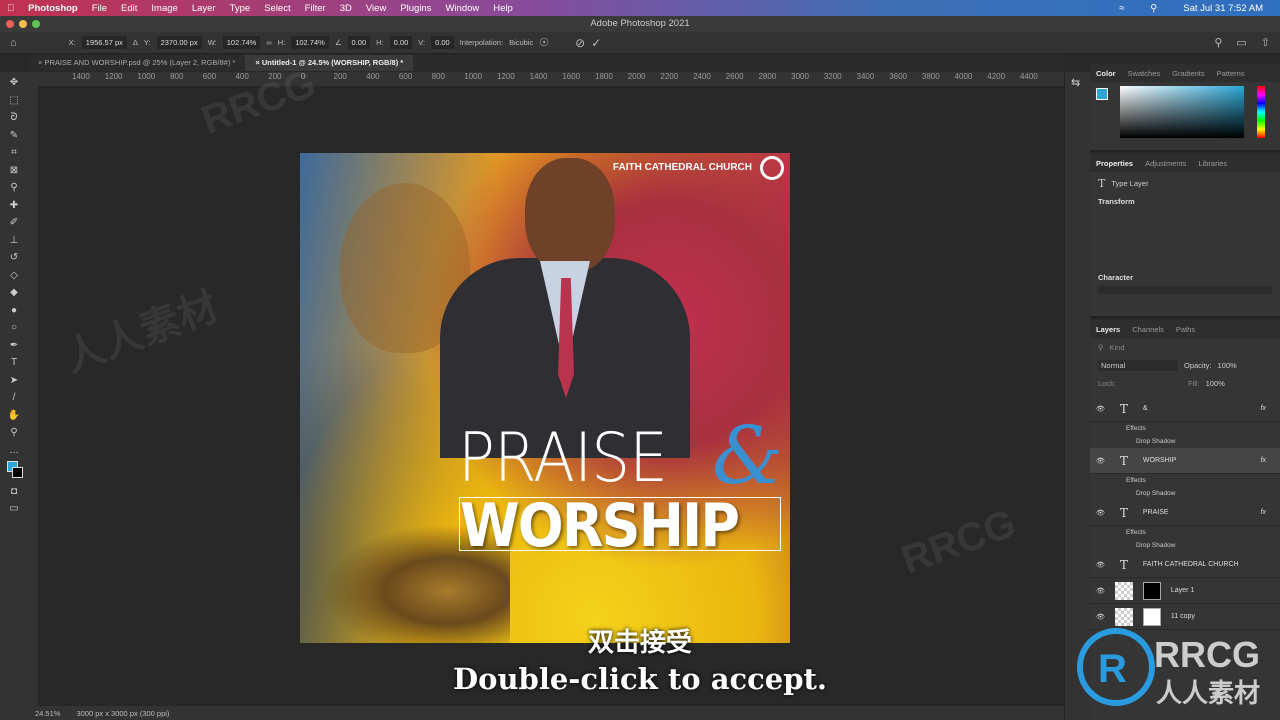 Image resolution: width=1280 pixels, height=720 pixels. I want to click on healing-tool-icon: ✚, so click(14, 206).